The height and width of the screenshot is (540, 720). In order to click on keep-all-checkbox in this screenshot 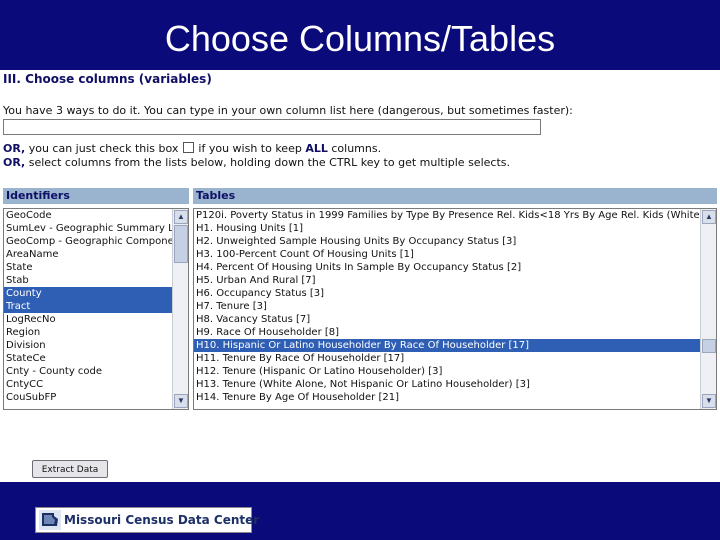, I will do `click(188, 147)`.